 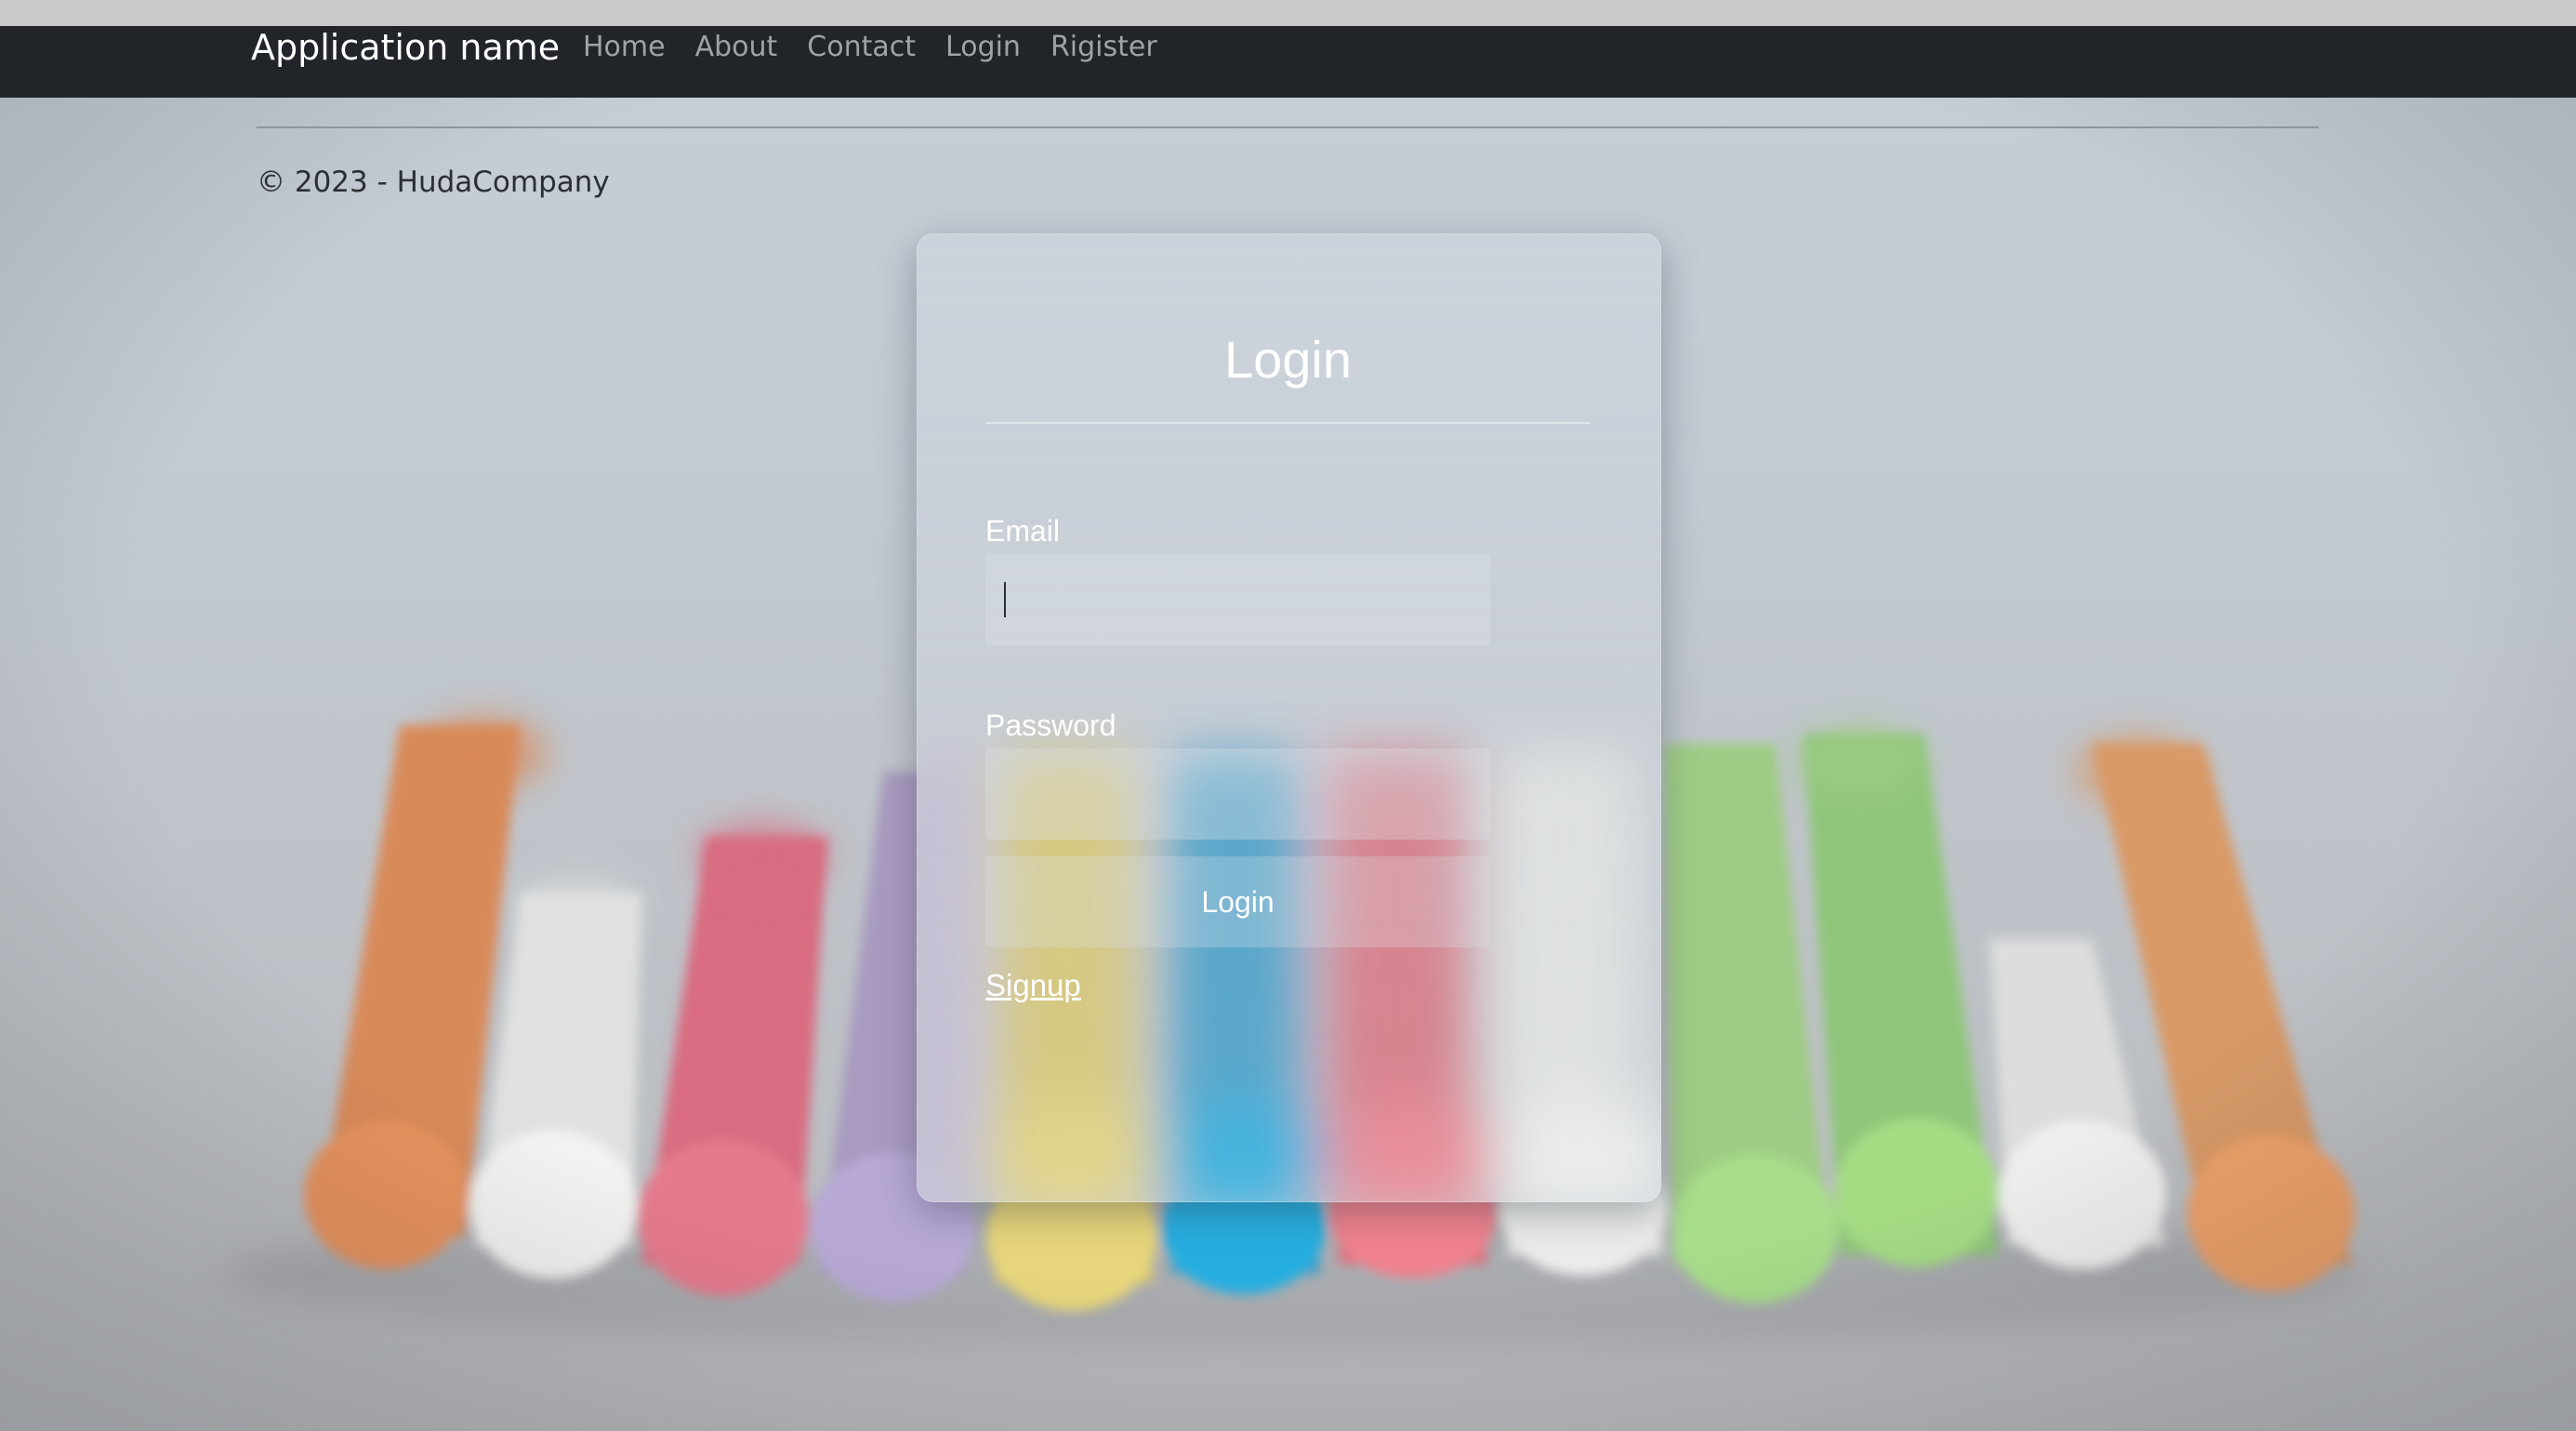 I want to click on email-field, so click(x=1237, y=599).